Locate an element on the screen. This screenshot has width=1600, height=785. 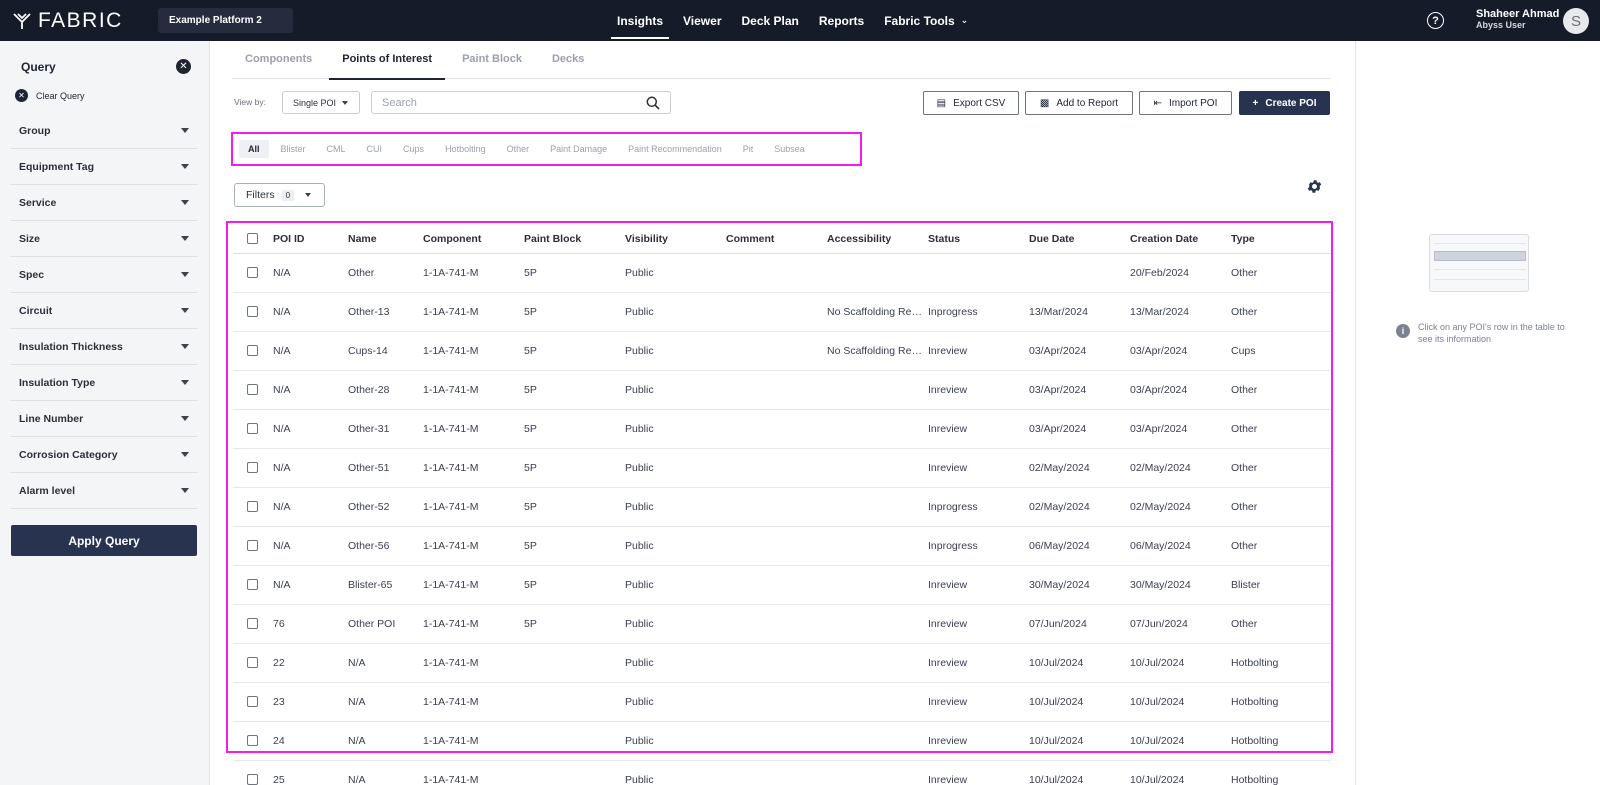
query-filter-line-number: Line Number is located at coordinates (104, 419).